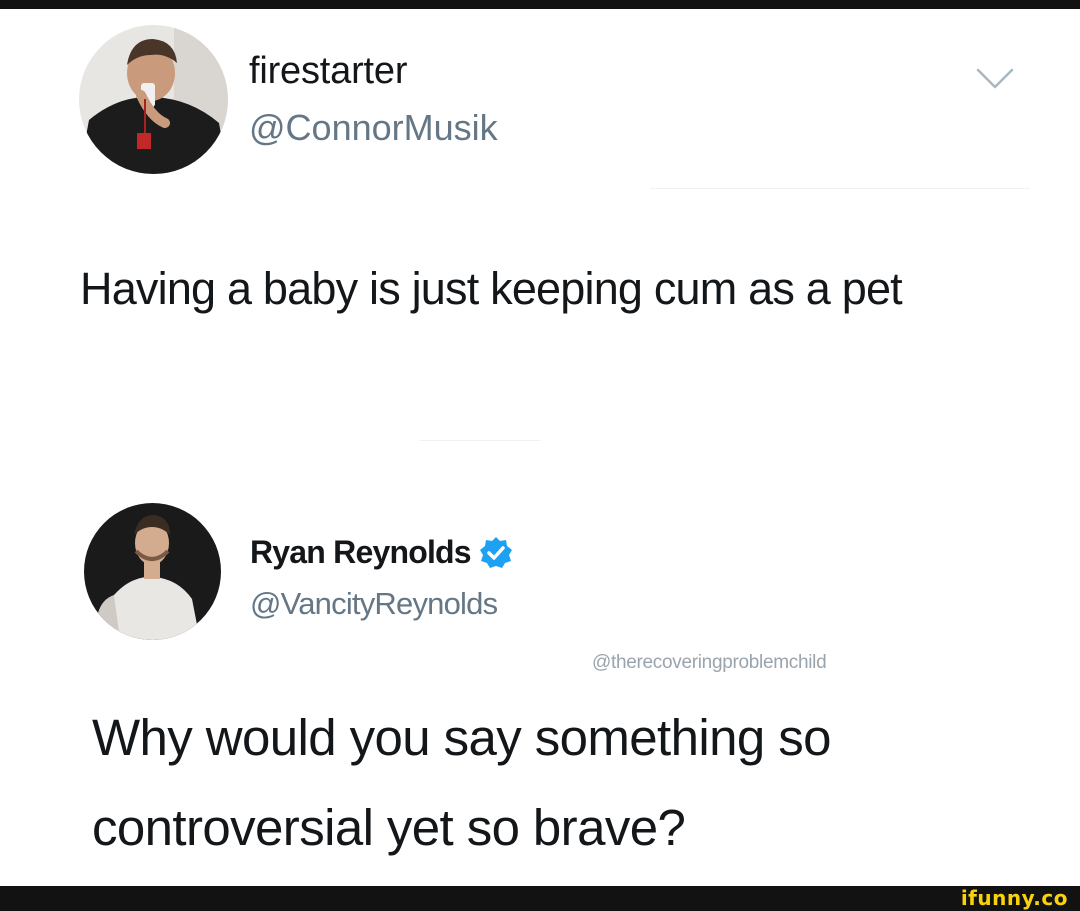 This screenshot has width=1080, height=911. Describe the element at coordinates (540, 4) in the screenshot. I see `top-frame-bar` at that location.